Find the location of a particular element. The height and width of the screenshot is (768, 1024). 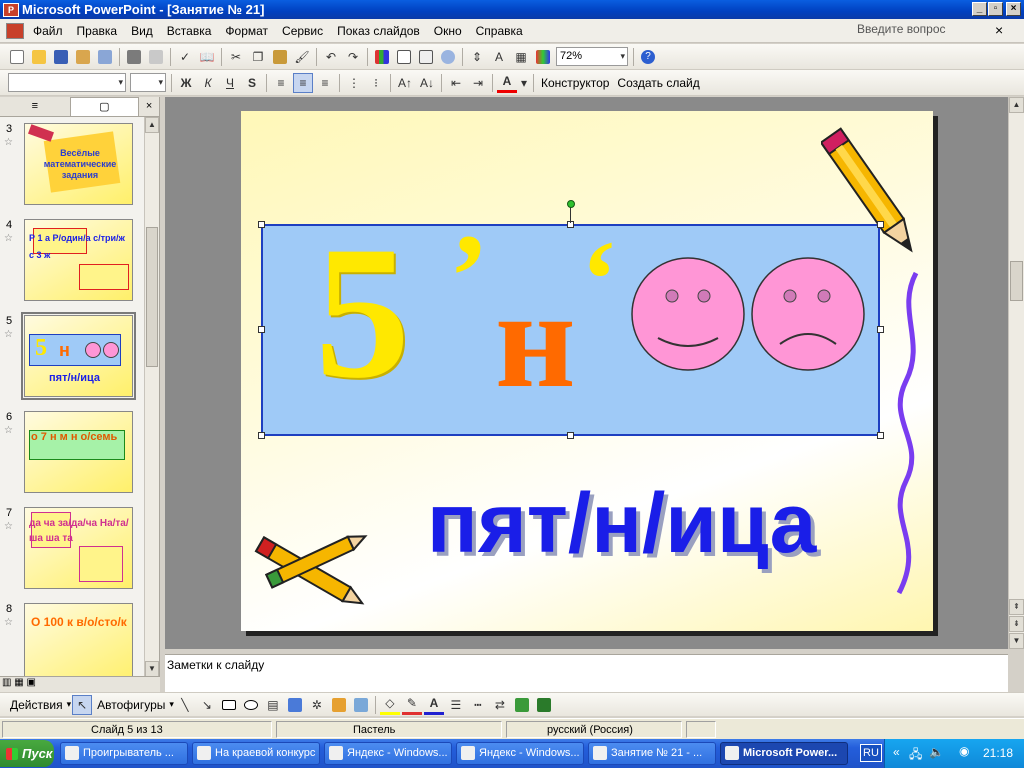

numbering-icon: ⋮ is located at coordinates (354, 83).